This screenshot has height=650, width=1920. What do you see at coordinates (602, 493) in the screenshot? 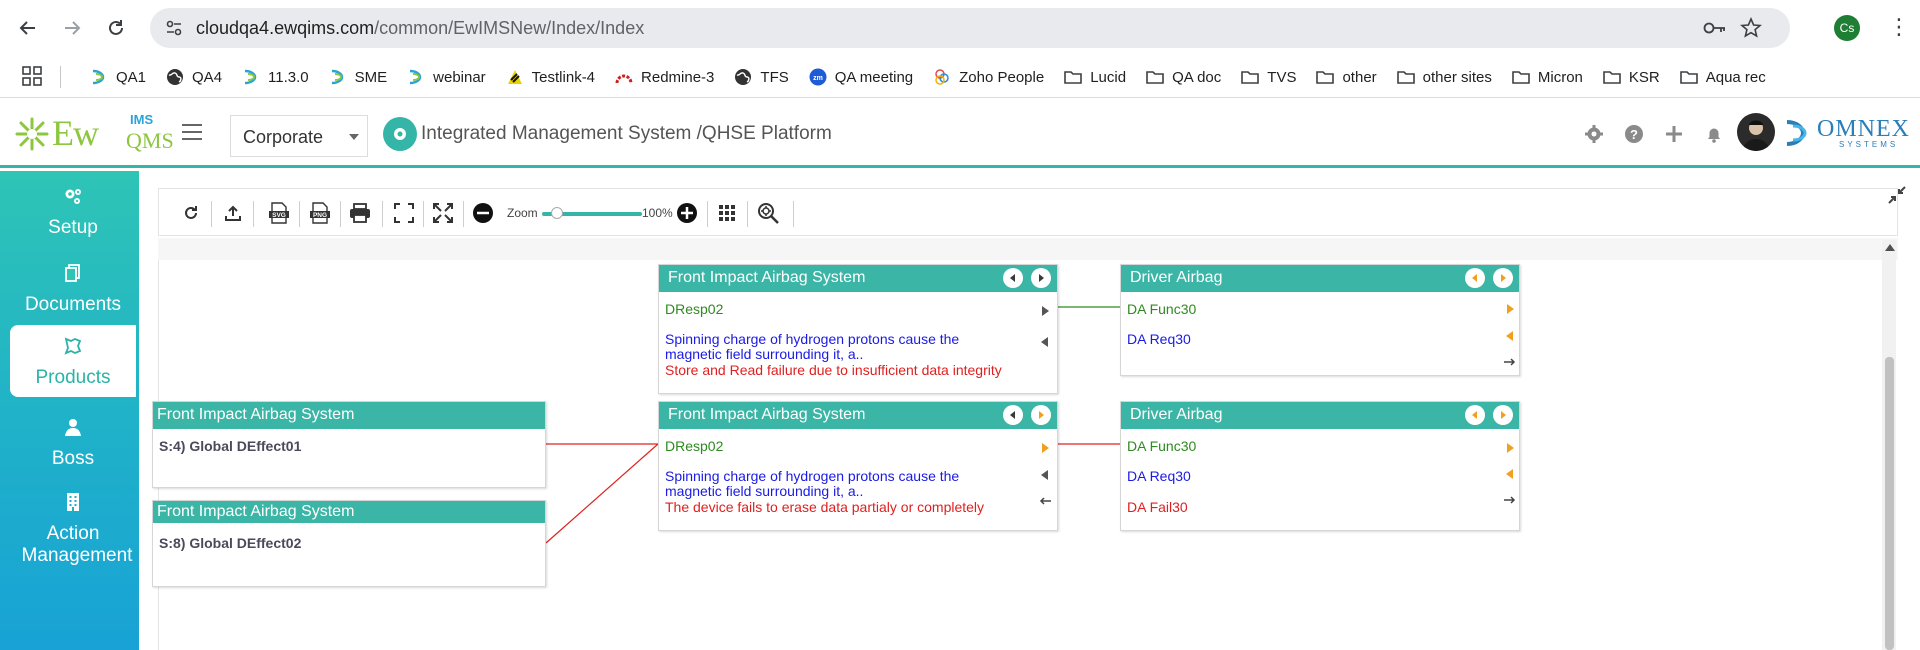
I see `connector-line-red` at bounding box center [602, 493].